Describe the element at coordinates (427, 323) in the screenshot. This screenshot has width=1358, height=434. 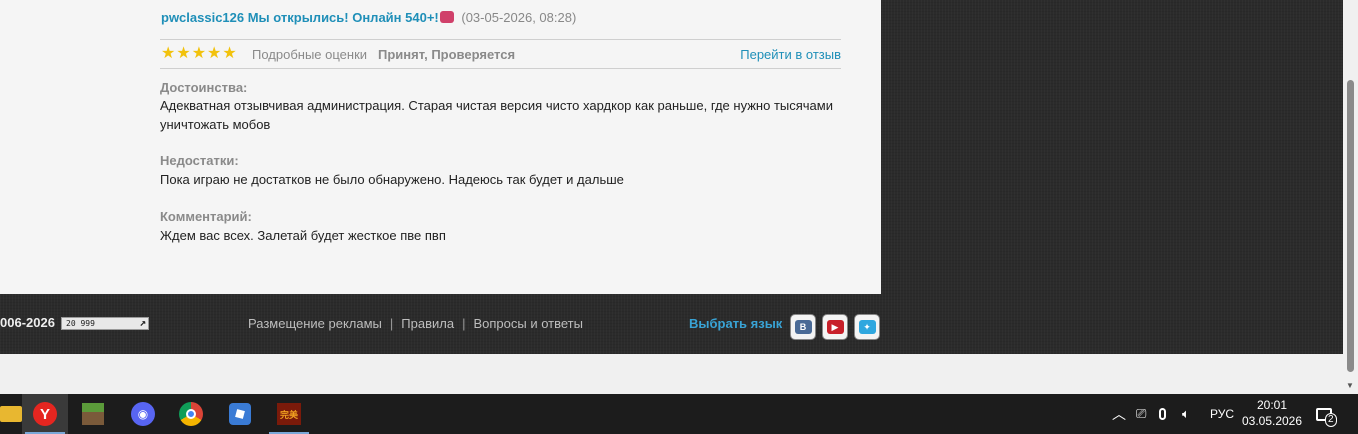
I see `footer-link-rules: Правила` at that location.